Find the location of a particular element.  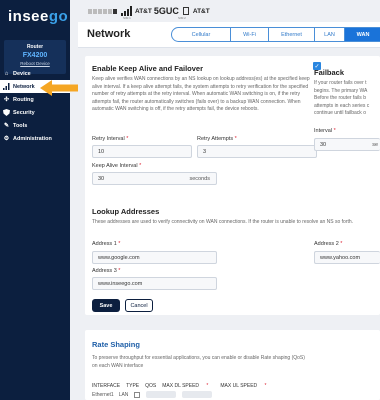

router-title: Router is located at coordinates (35, 47).